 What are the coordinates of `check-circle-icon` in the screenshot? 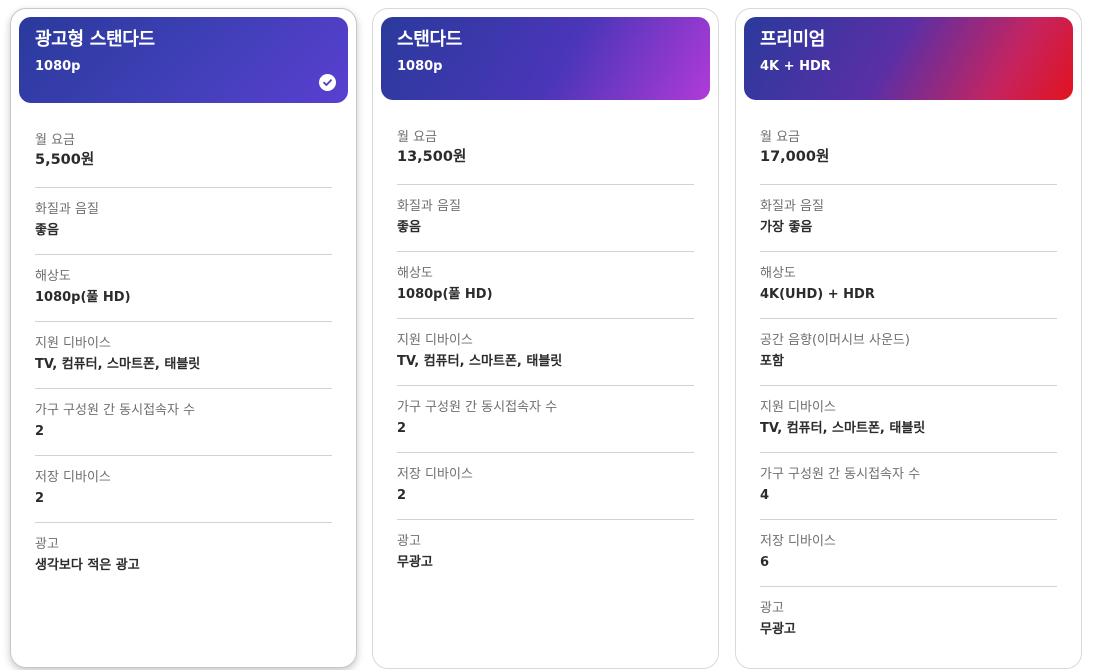 It's located at (327, 82).